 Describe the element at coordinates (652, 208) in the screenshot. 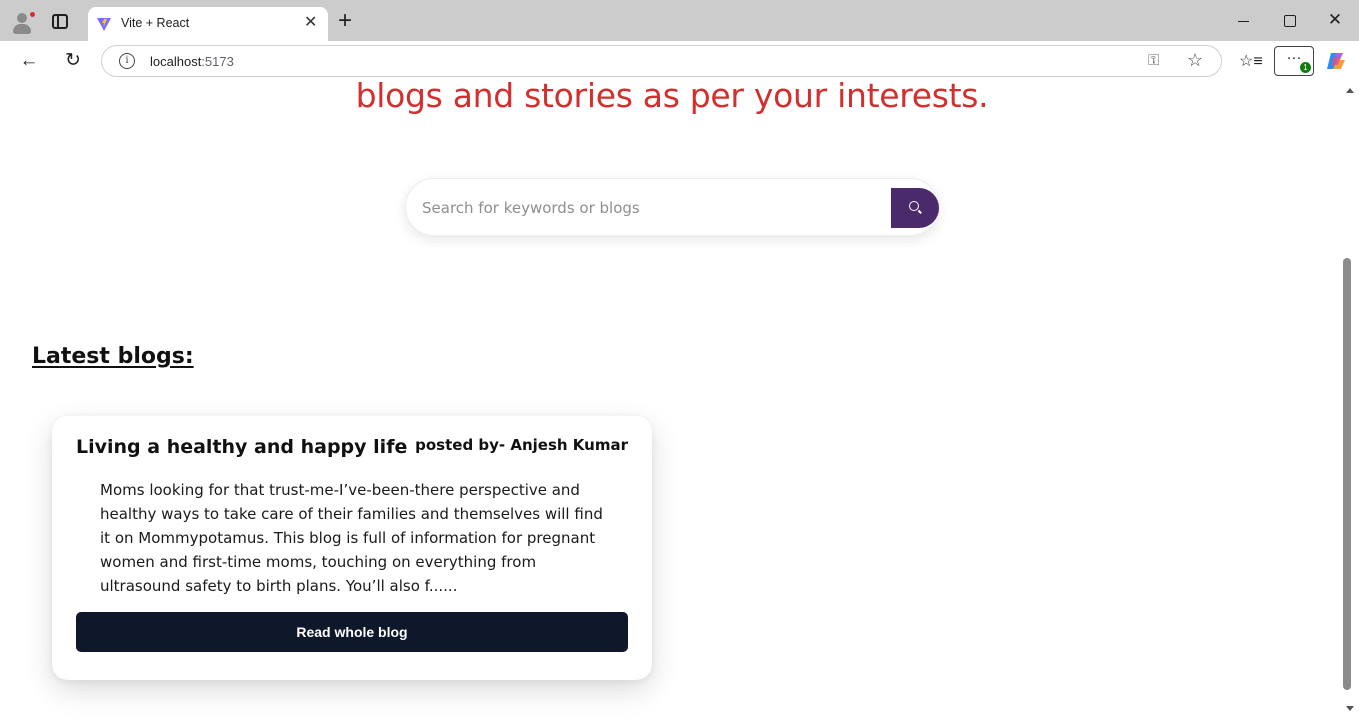

I see `search-input` at that location.